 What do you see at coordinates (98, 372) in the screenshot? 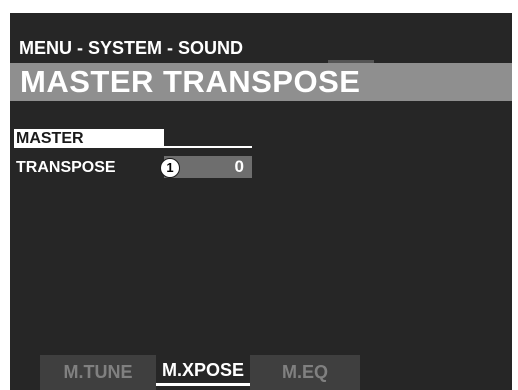
I see `tab-m-tune: M.TUNE` at bounding box center [98, 372].